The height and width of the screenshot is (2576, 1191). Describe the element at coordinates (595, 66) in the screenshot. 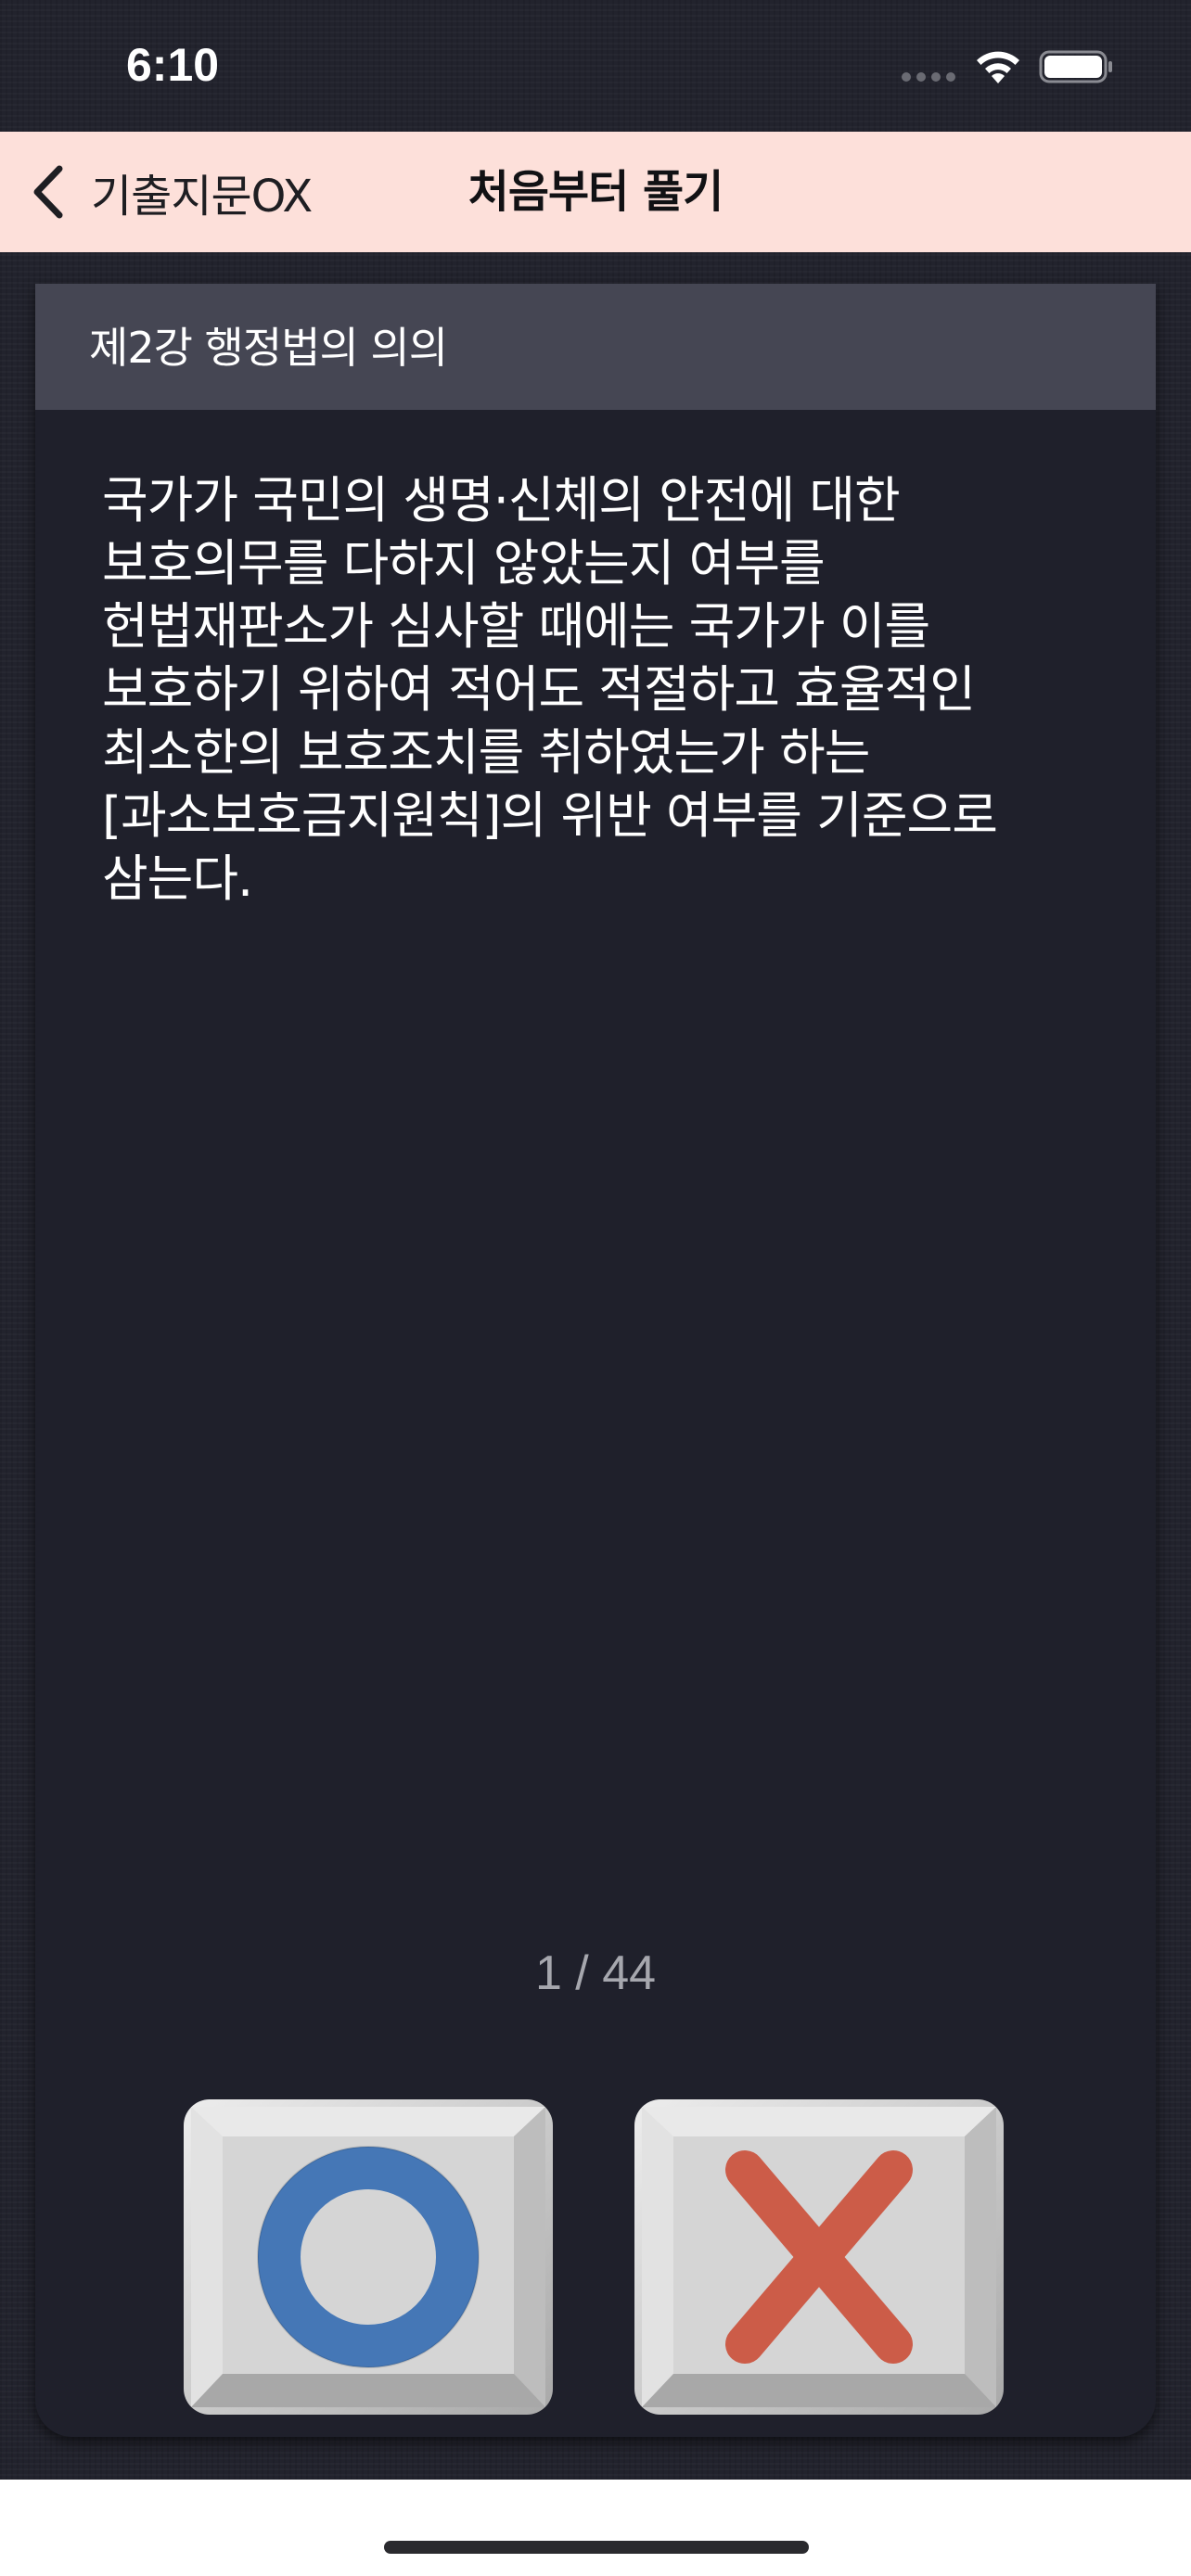

I see `status-bar: 6:10` at that location.